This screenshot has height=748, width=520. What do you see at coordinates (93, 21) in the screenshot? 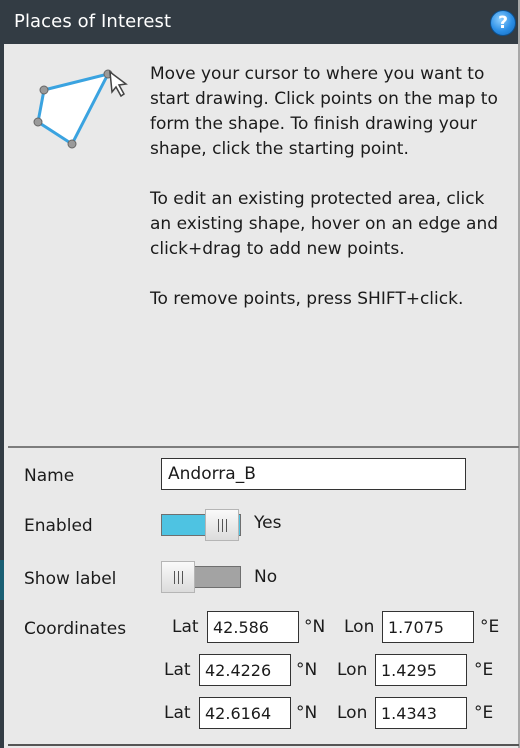
I see `panel-title: Places of Interest` at bounding box center [93, 21].